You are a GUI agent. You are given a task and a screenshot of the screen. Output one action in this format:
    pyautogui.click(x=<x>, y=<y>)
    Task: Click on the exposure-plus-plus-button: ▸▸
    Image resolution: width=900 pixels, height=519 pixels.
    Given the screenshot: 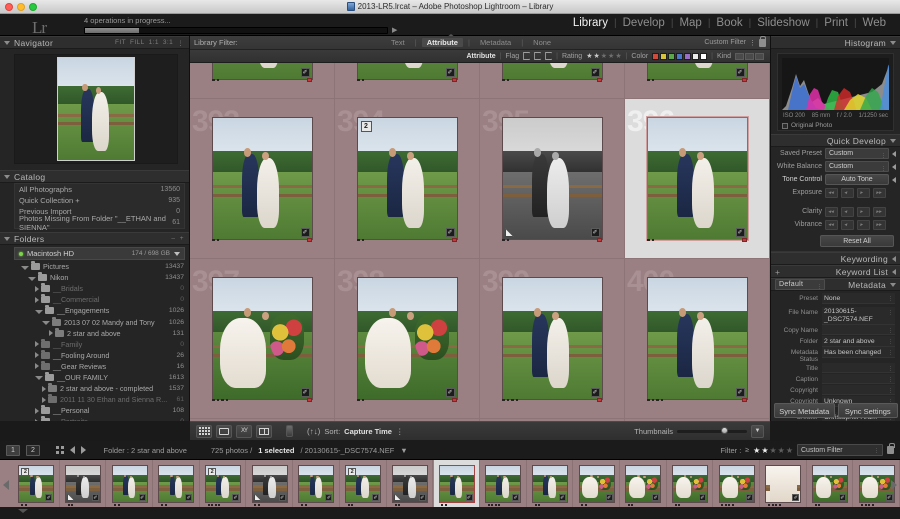 What is the action you would take?
    pyautogui.click(x=879, y=192)
    